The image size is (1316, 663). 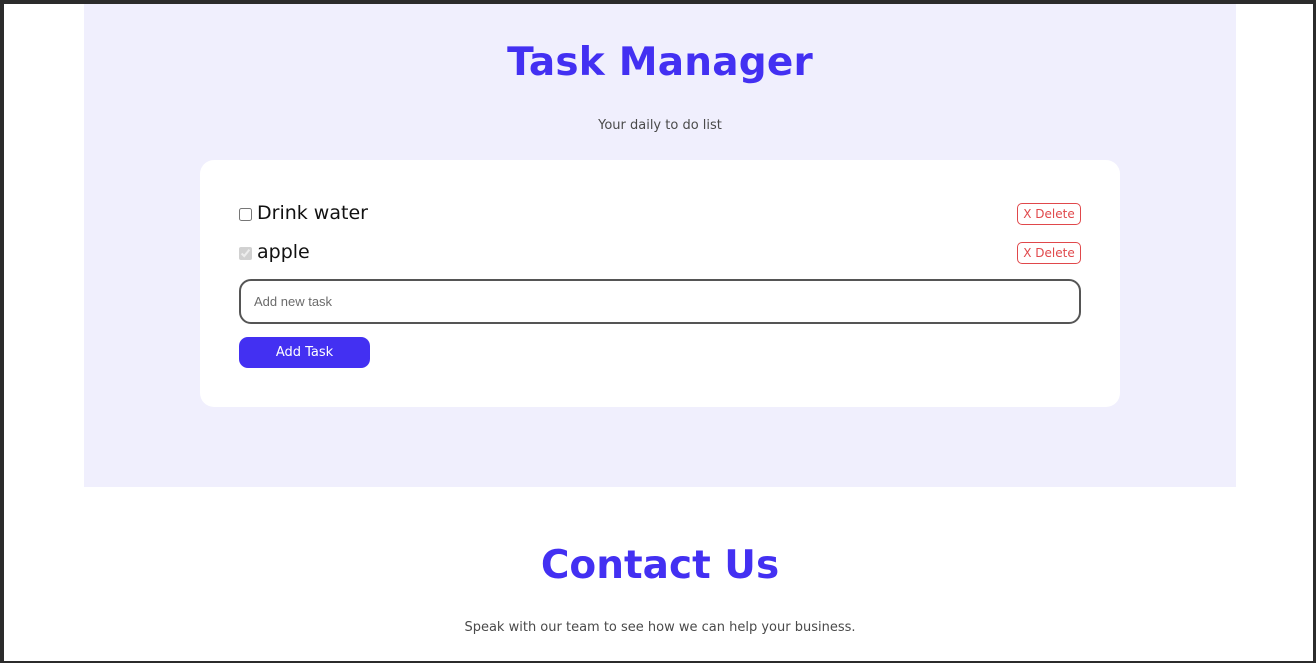 What do you see at coordinates (660, 253) in the screenshot?
I see `task-item: apple X Delete` at bounding box center [660, 253].